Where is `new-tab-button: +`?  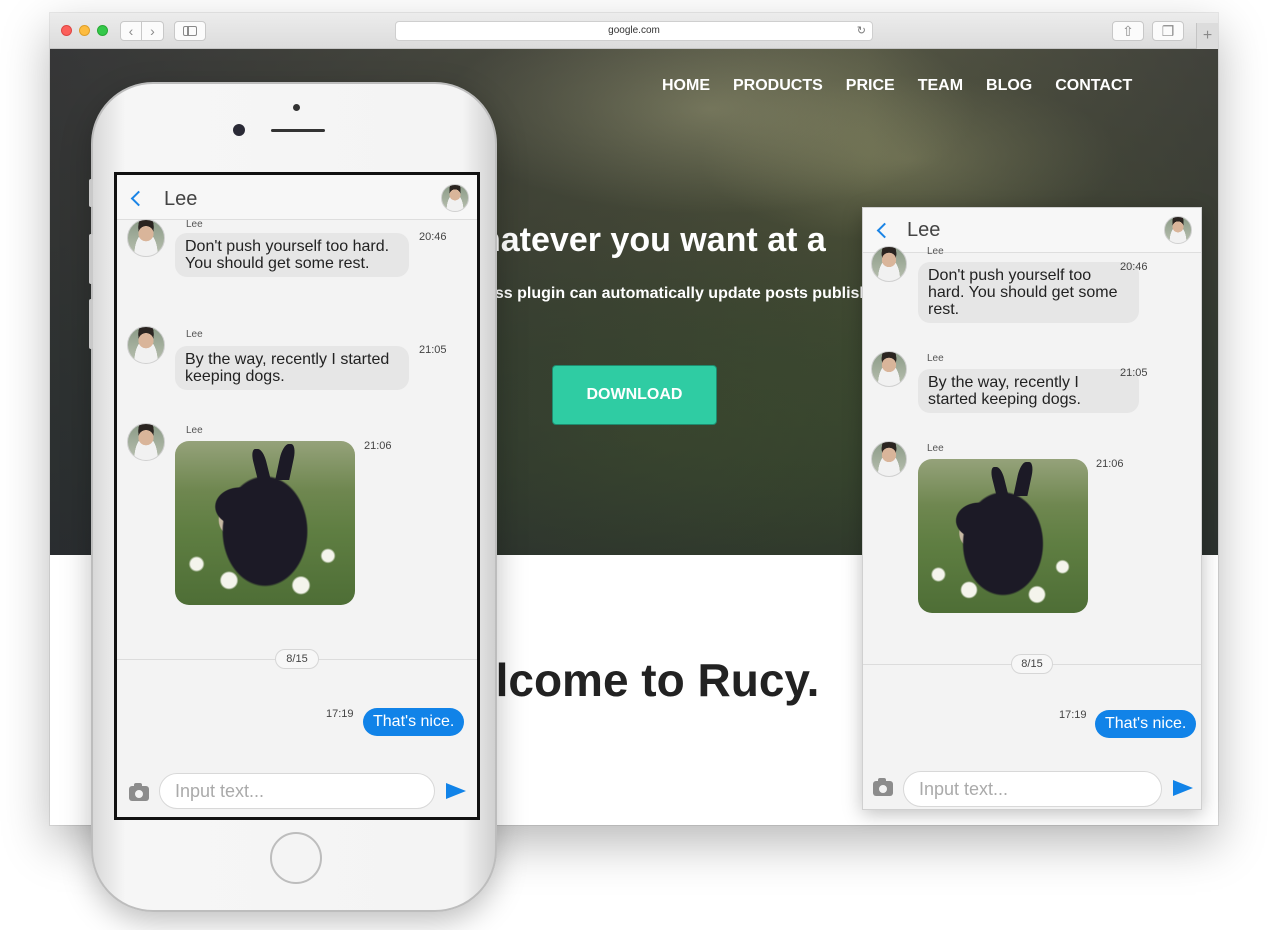 new-tab-button: + is located at coordinates (1207, 36).